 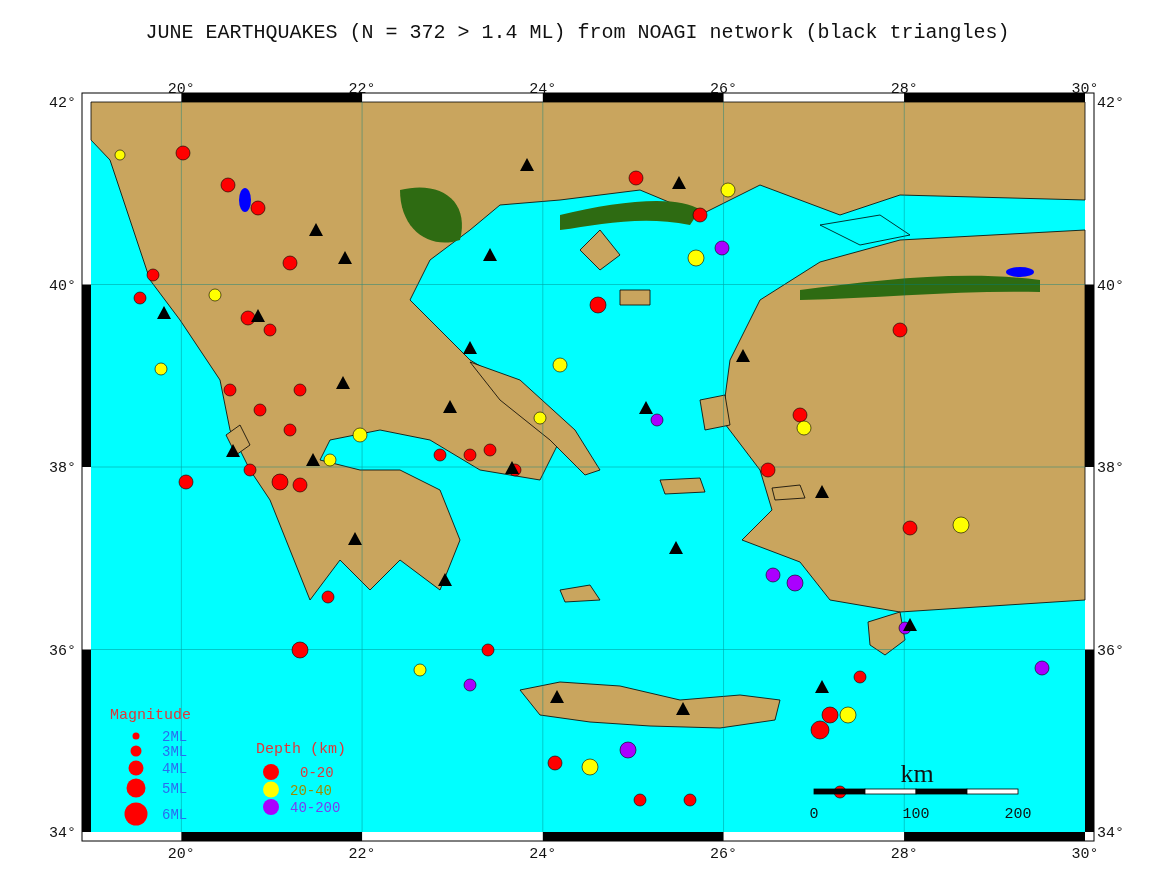 I want to click on legend-title: Magnitude, so click(x=150, y=715).